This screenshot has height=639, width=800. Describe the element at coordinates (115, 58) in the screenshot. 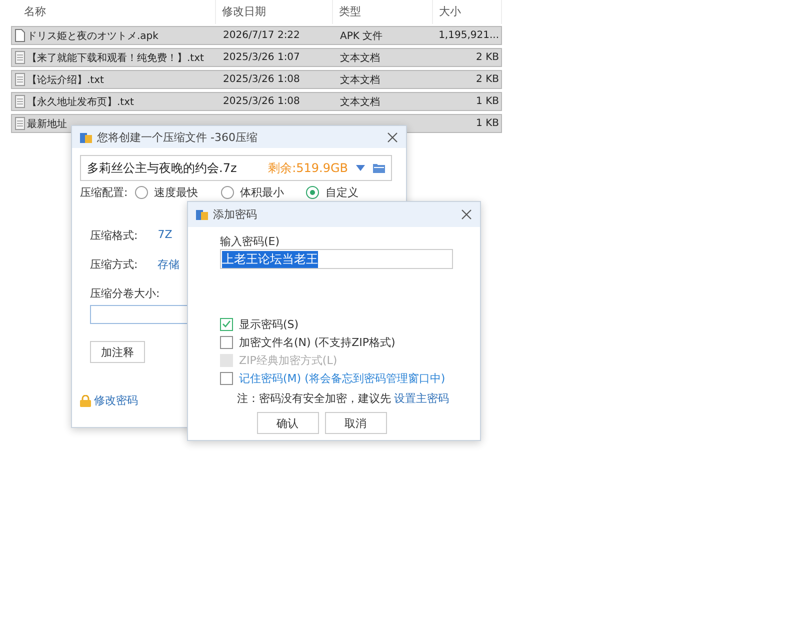

I see `file-name: 【来了就能下载和观看！纯免费！】.txt` at that location.